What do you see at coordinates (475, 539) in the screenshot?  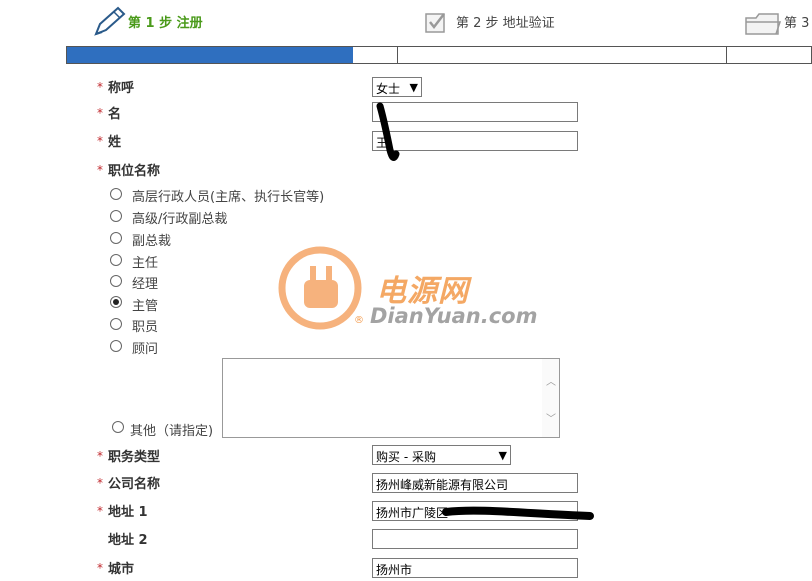 I see `address2-input` at bounding box center [475, 539].